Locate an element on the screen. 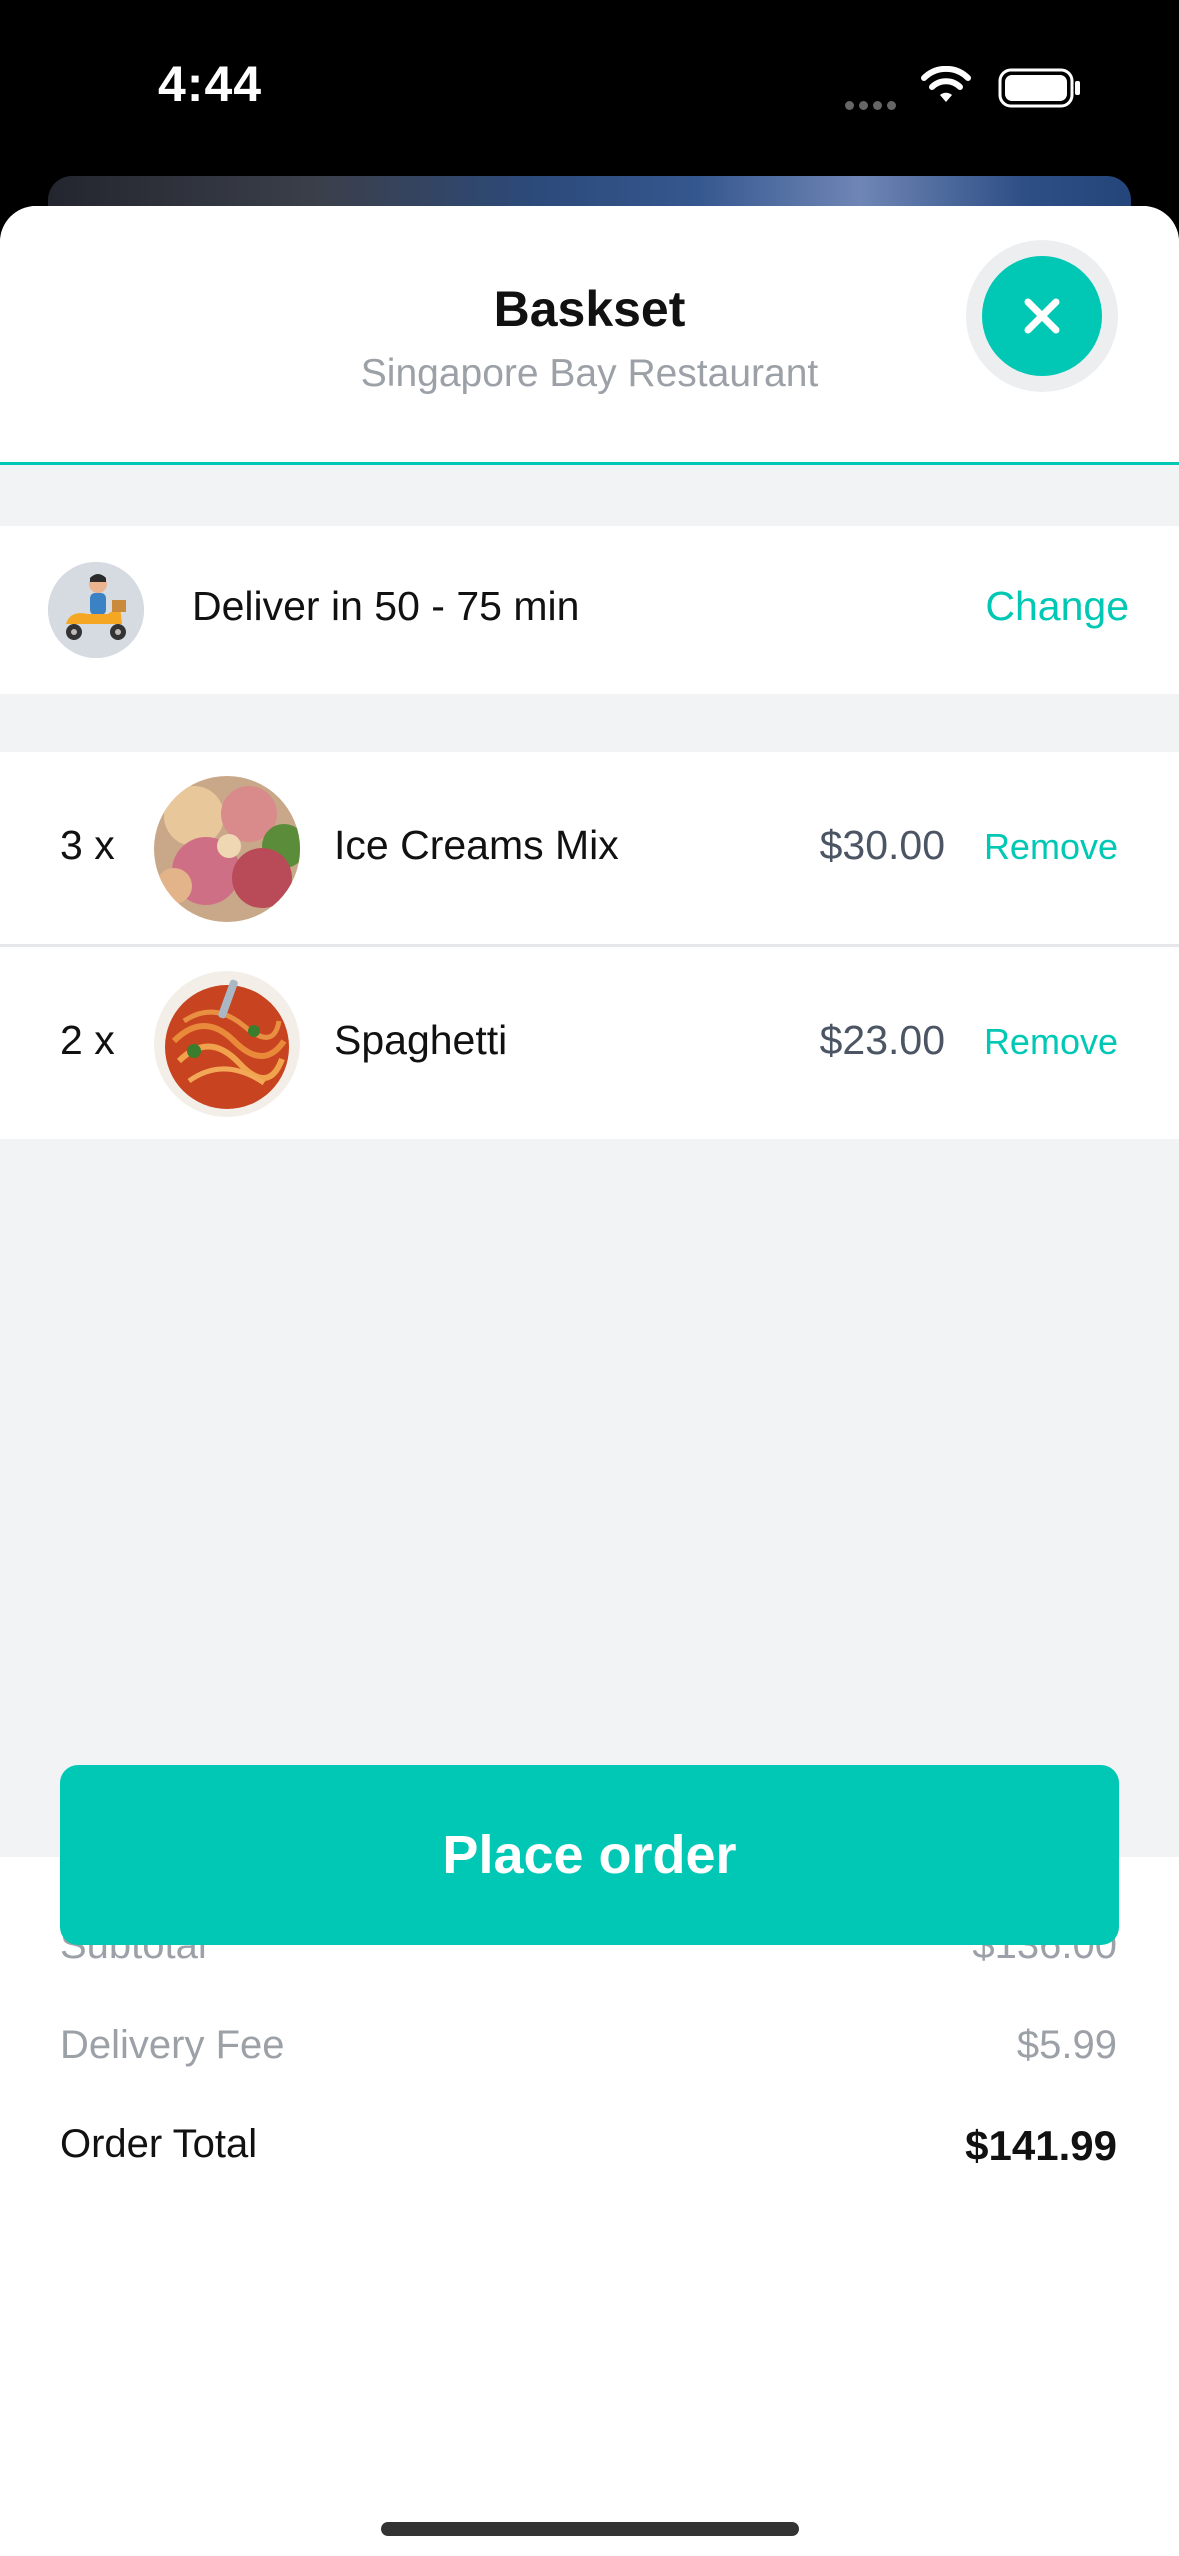 This screenshot has height=2556, width=1179. close-icon is located at coordinates (1042, 316).